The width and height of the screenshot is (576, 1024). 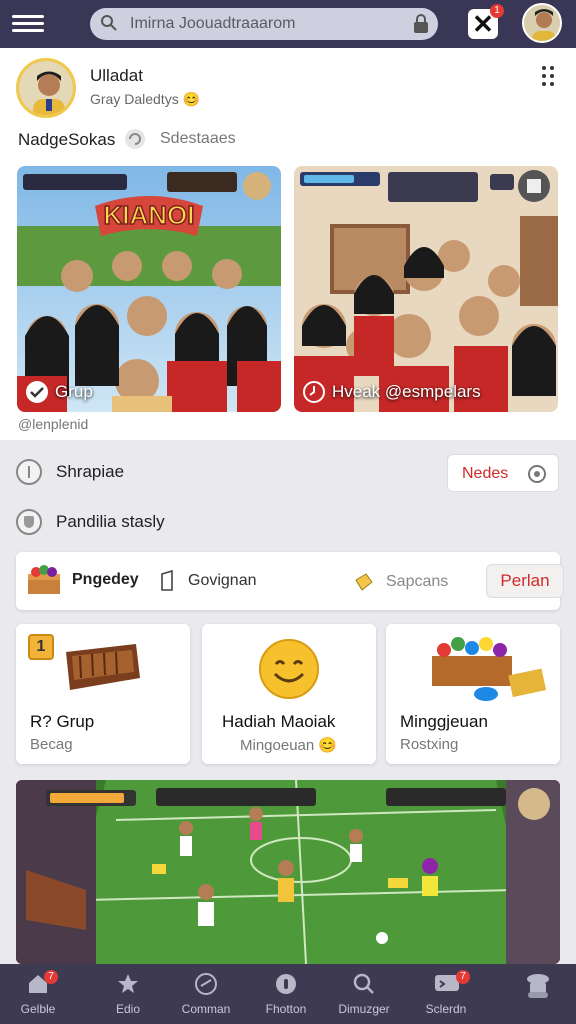 I want to click on profile-avatar, so click(x=542, y=23).